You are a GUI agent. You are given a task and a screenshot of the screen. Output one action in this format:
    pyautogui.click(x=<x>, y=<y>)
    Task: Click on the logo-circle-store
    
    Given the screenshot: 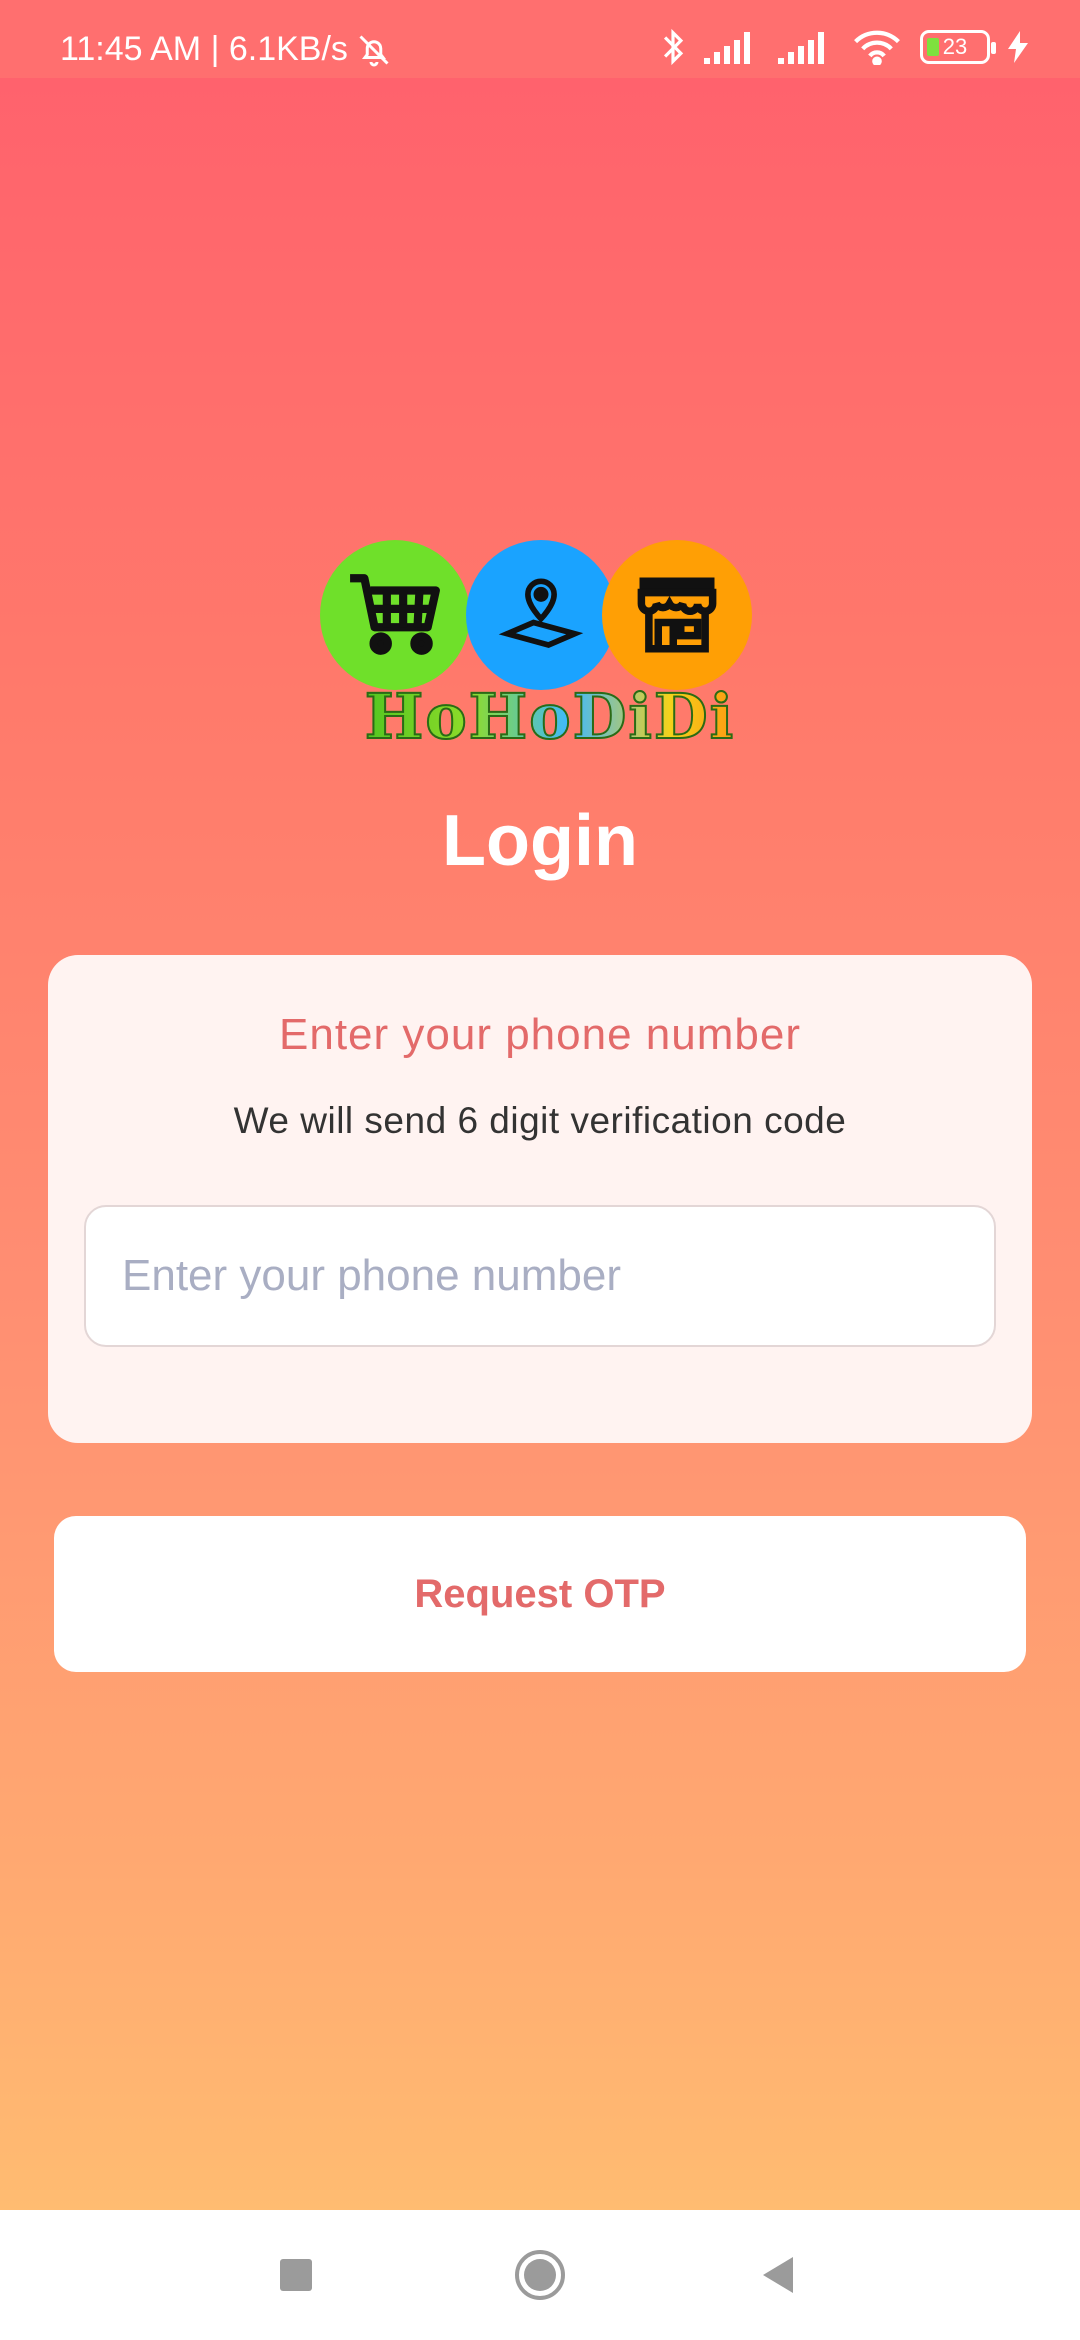 What is the action you would take?
    pyautogui.click(x=677, y=615)
    